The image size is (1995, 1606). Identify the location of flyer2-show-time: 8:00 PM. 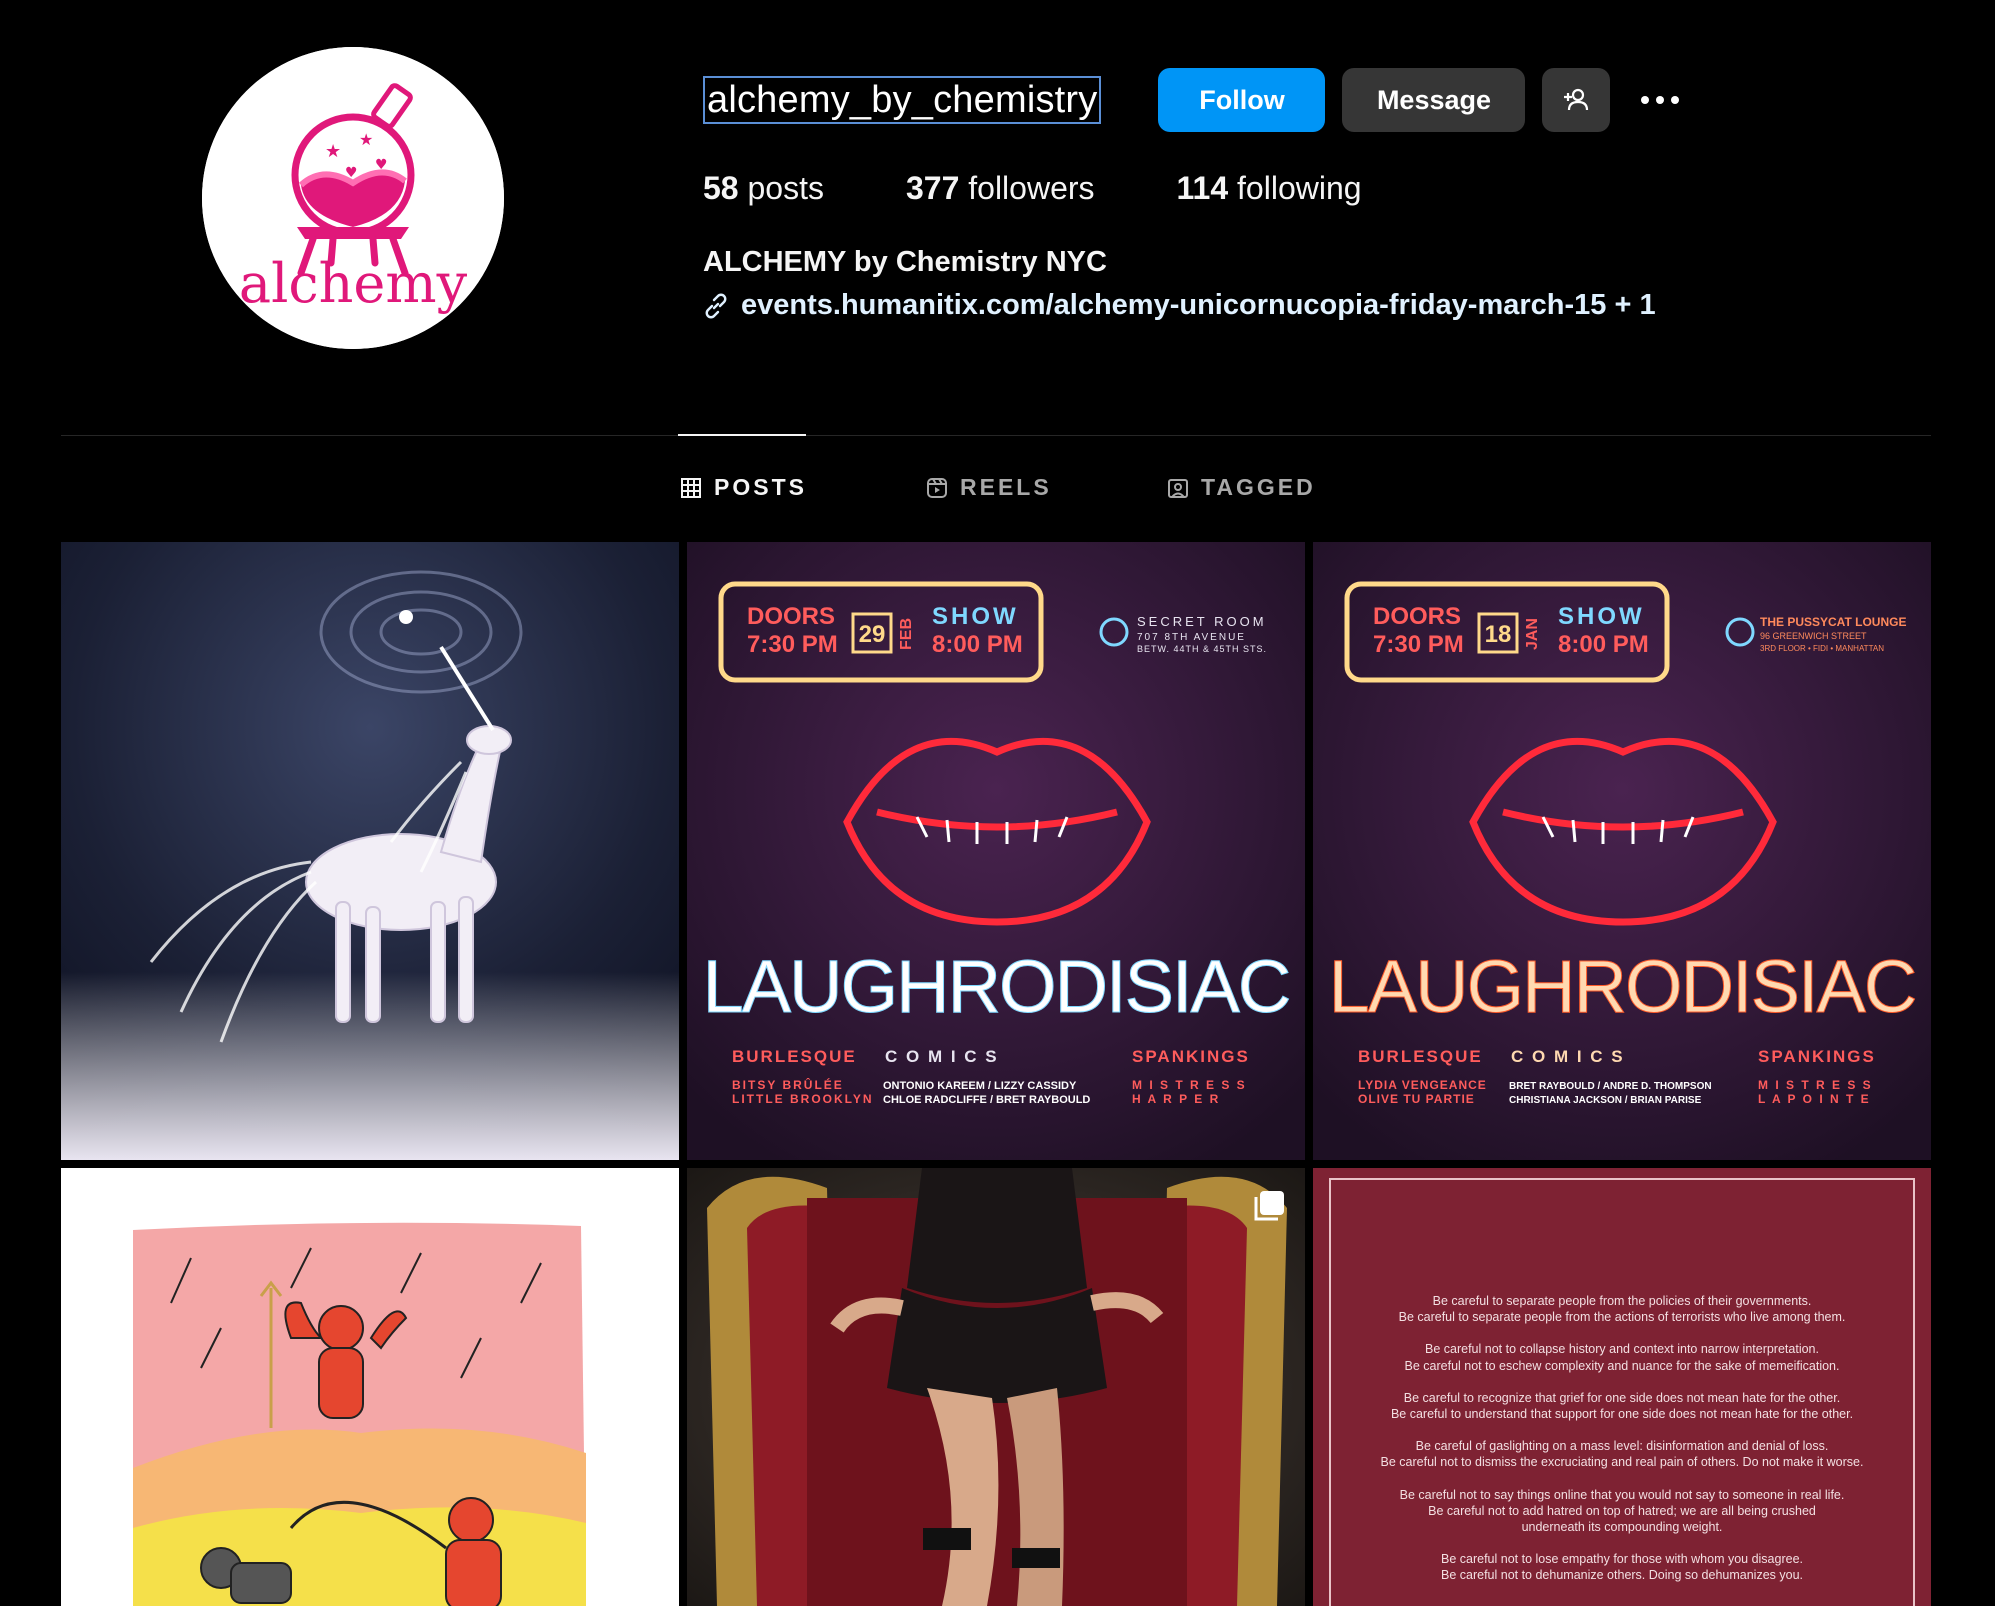
(1603, 644).